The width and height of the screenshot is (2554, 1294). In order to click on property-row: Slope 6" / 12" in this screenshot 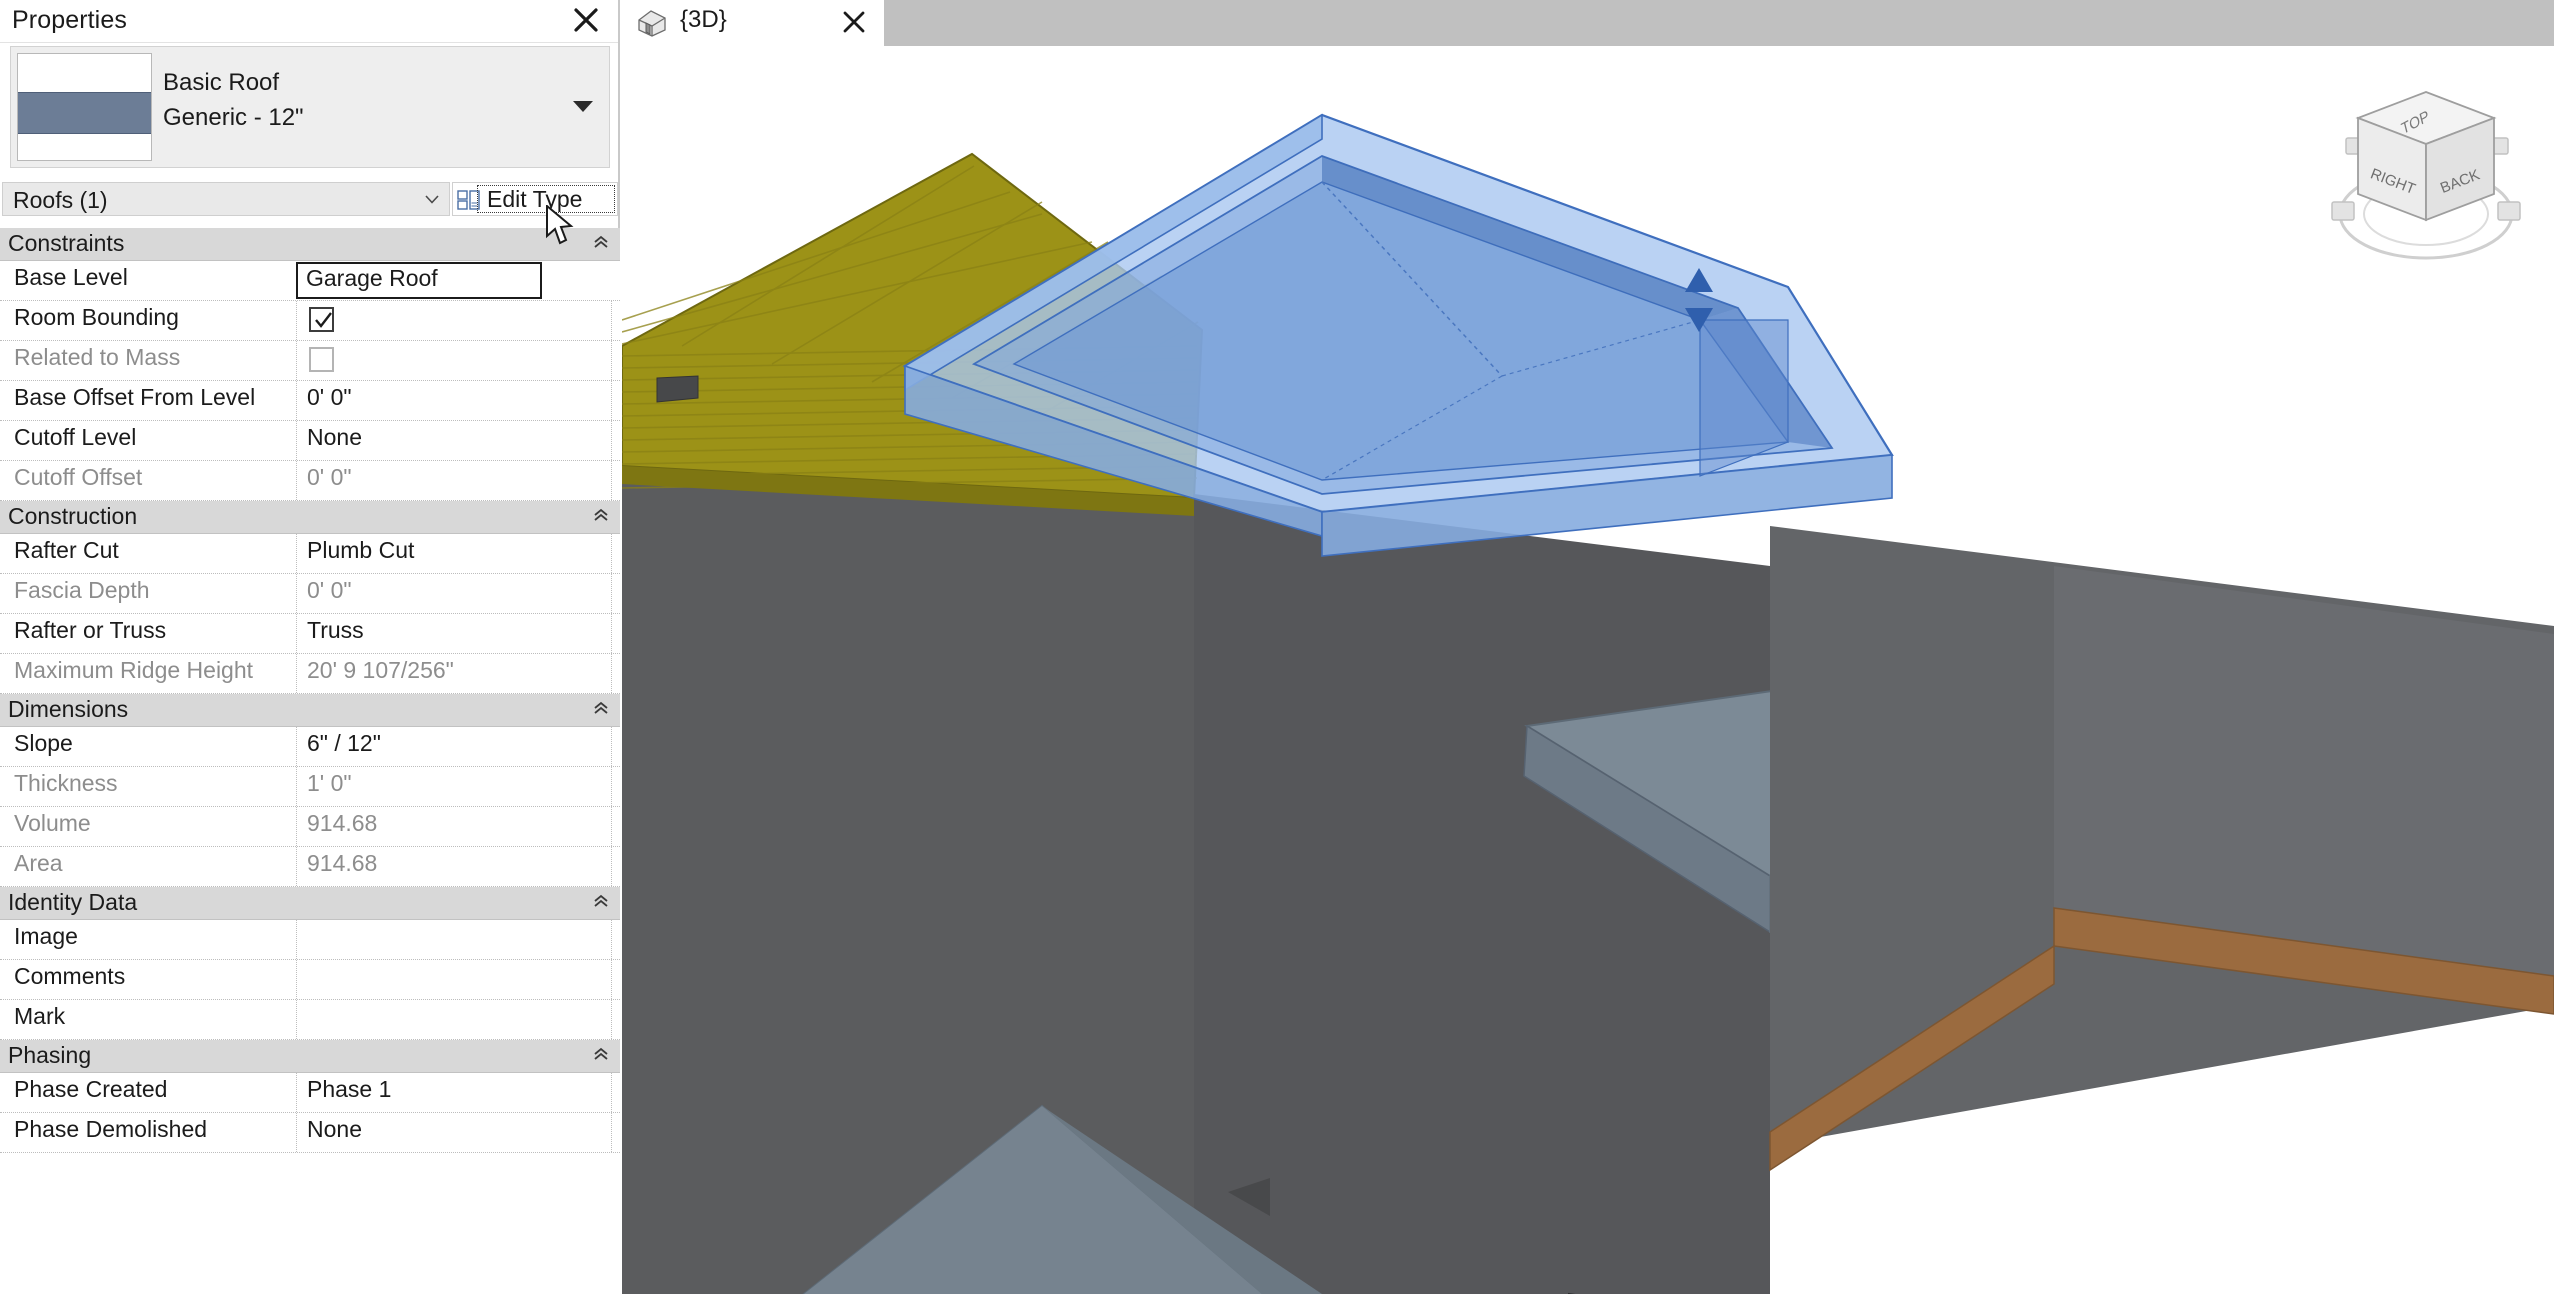, I will do `click(310, 747)`.